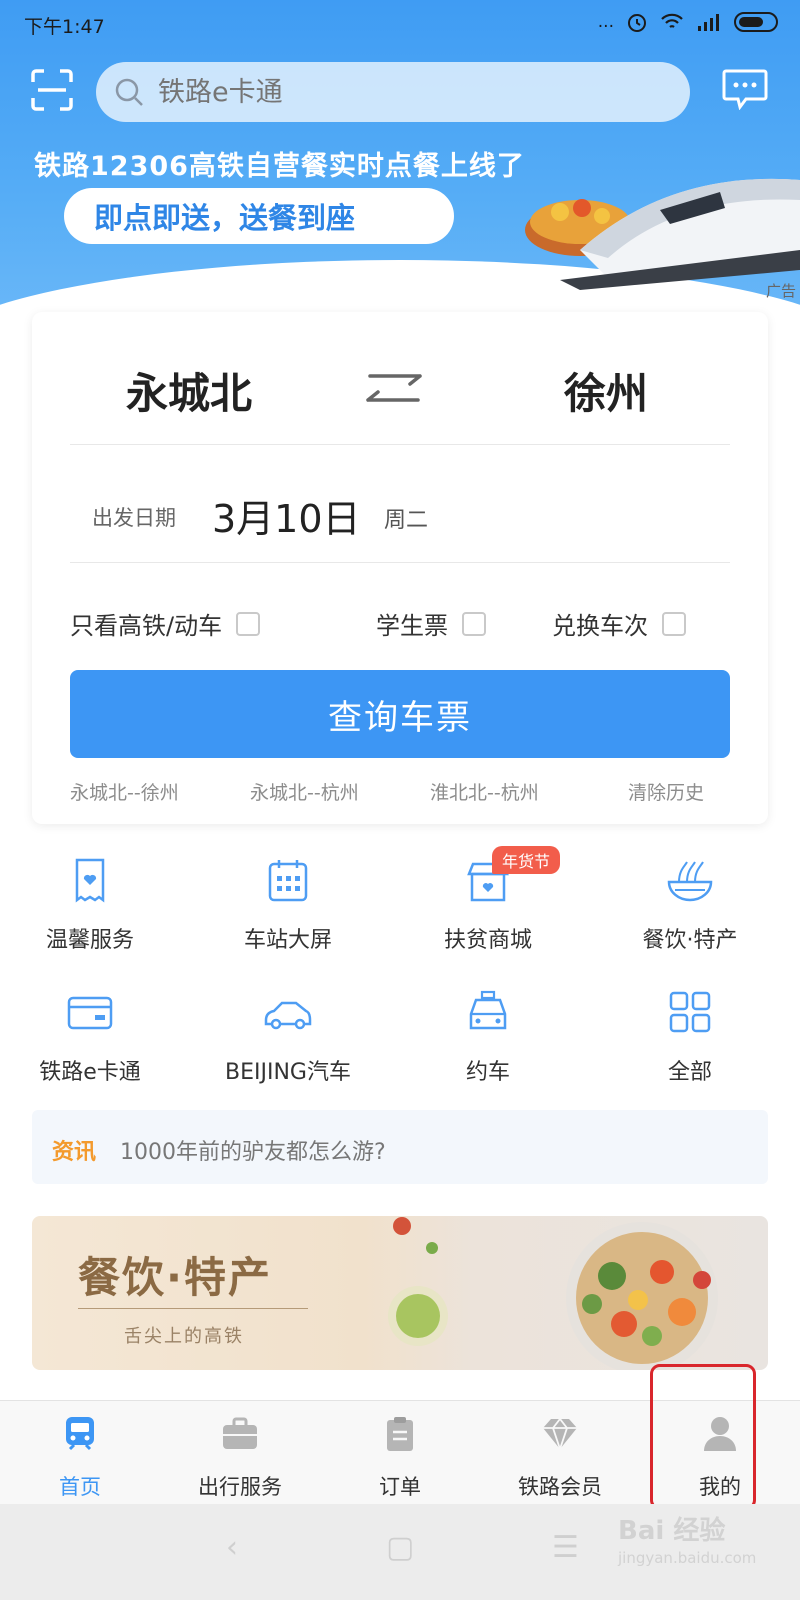 This screenshot has height=1600, width=800. What do you see at coordinates (74, 1152) in the screenshot?
I see `news-tag: 资讯` at bounding box center [74, 1152].